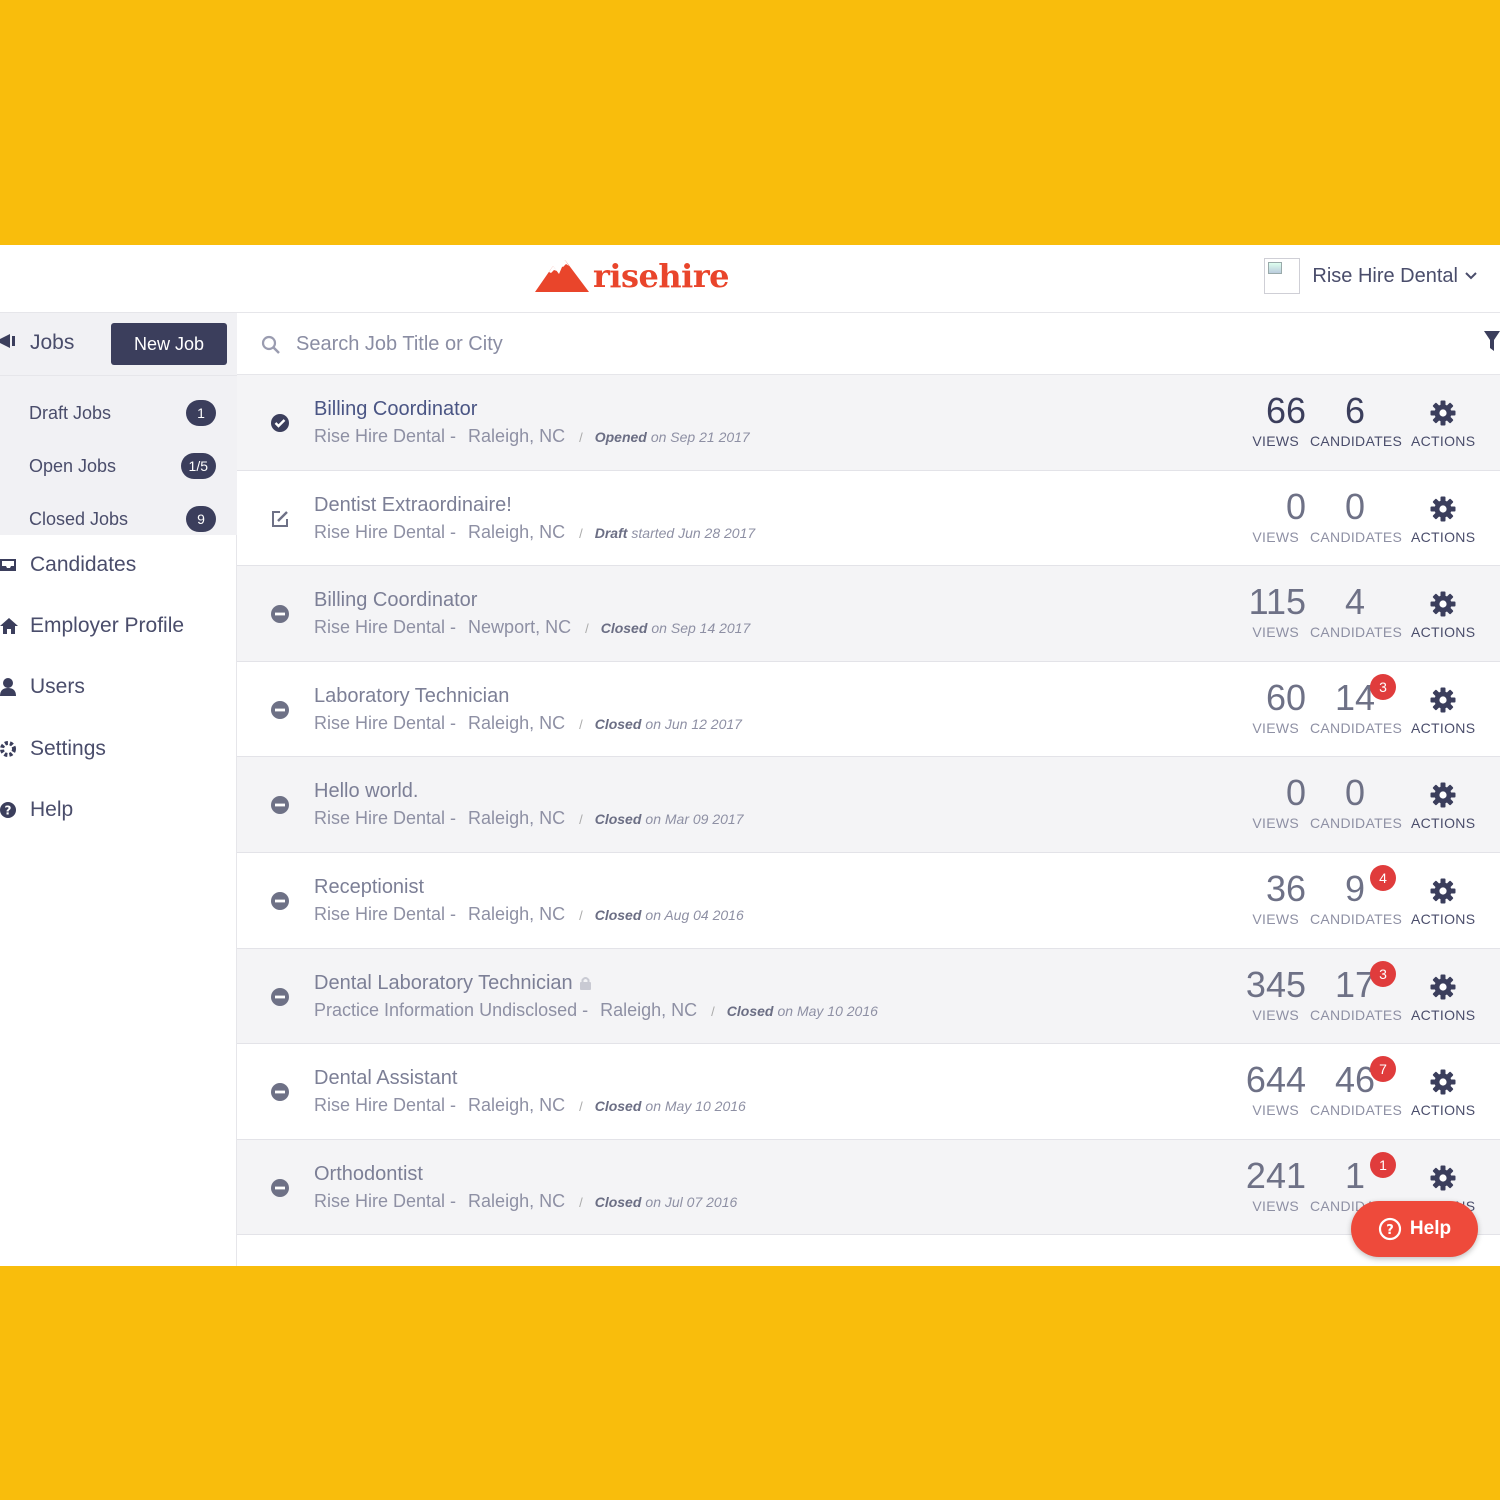  What do you see at coordinates (1443, 823) in the screenshot?
I see `actions-label: ACTIONS` at bounding box center [1443, 823].